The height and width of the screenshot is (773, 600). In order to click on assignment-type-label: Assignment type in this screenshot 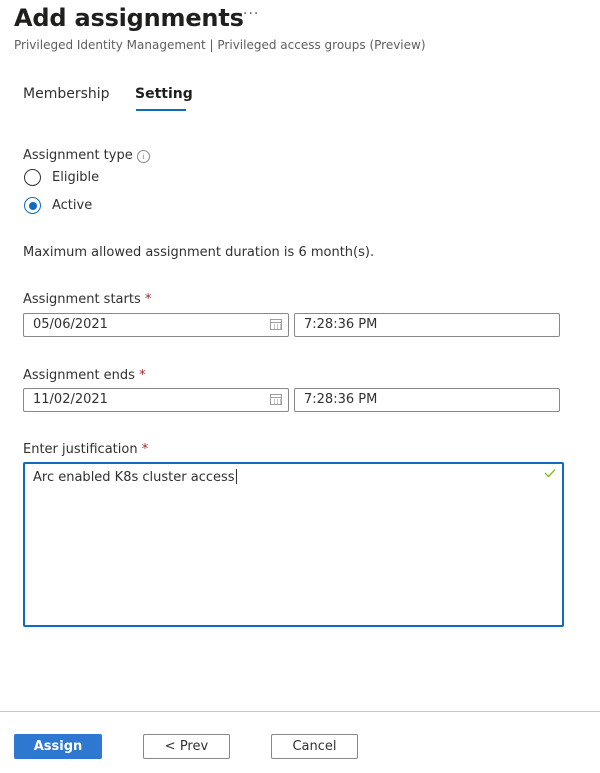, I will do `click(78, 155)`.